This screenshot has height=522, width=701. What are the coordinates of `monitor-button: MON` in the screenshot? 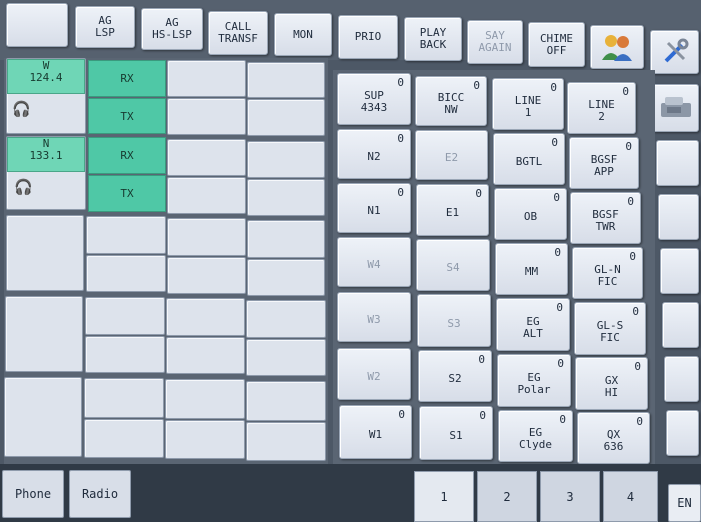 It's located at (303, 34).